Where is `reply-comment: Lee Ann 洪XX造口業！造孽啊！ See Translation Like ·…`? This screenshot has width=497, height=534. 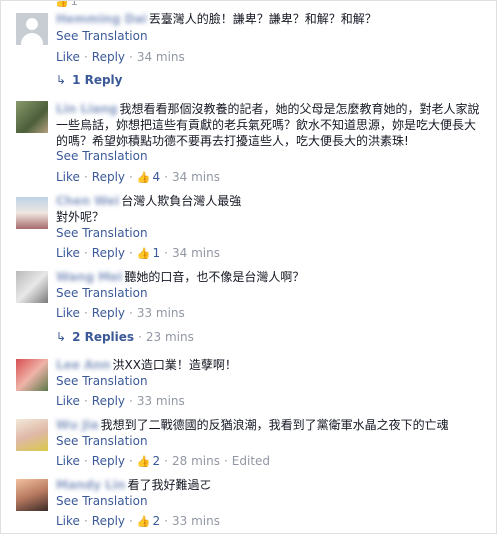
reply-comment: Lee Ann 洪XX造口業！造孽啊！ See Translation Like ·… is located at coordinates (248, 385).